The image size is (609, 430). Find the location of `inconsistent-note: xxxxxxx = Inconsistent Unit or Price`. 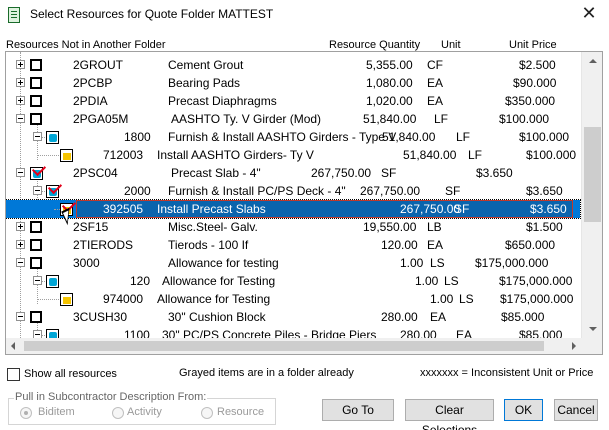

inconsistent-note: xxxxxxx = Inconsistent Unit or Price is located at coordinates (507, 373).